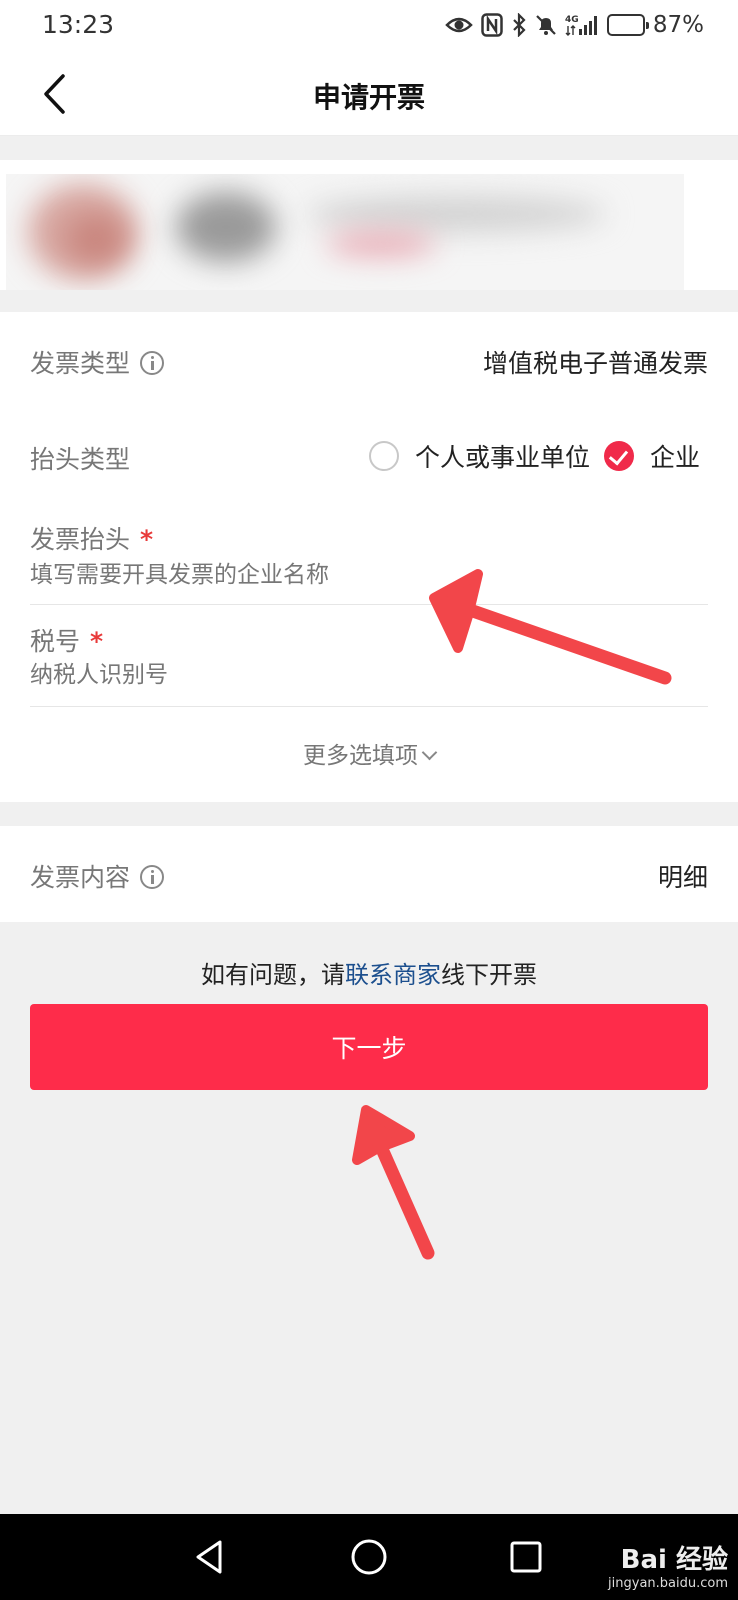  What do you see at coordinates (668, 1584) in the screenshot?
I see `watermark-url: jingyan.baidu.com` at bounding box center [668, 1584].